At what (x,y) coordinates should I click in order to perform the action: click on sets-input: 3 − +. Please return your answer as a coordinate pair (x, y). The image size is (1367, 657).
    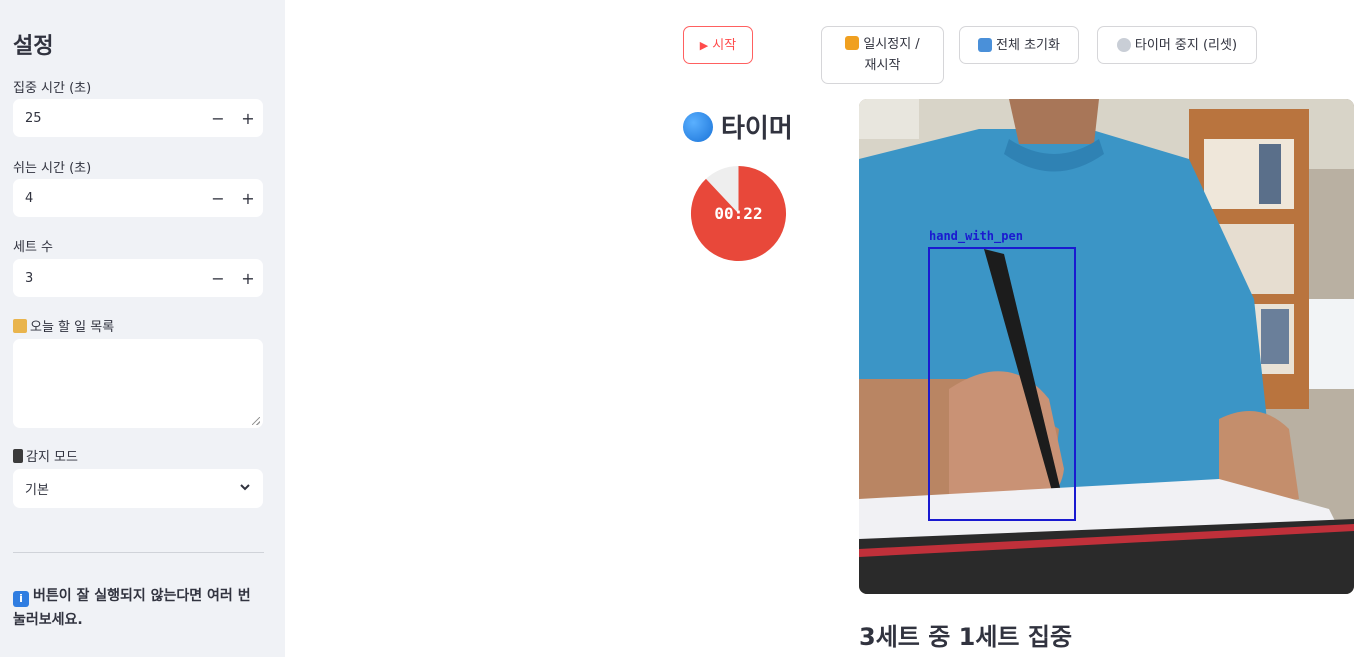
    Looking at the image, I should click on (138, 278).